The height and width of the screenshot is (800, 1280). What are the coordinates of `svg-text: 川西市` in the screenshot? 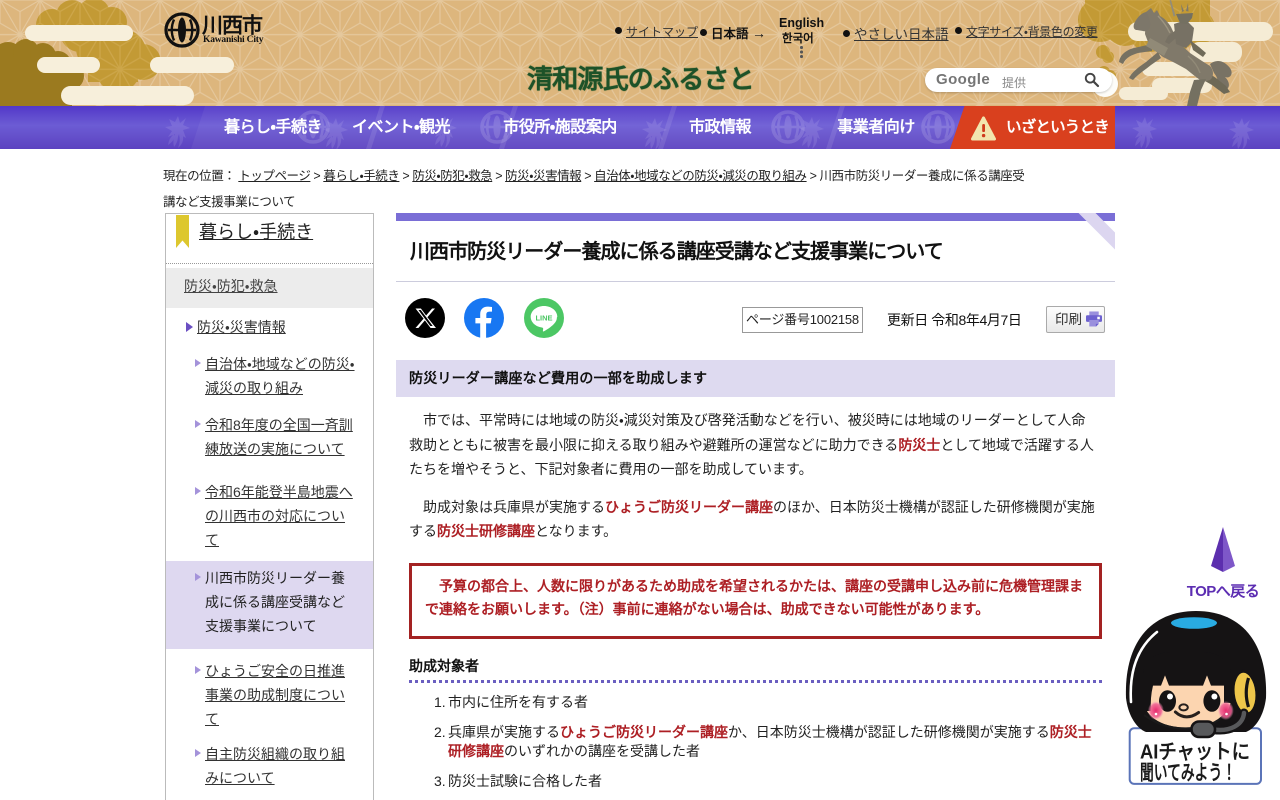 It's located at (232, 26).